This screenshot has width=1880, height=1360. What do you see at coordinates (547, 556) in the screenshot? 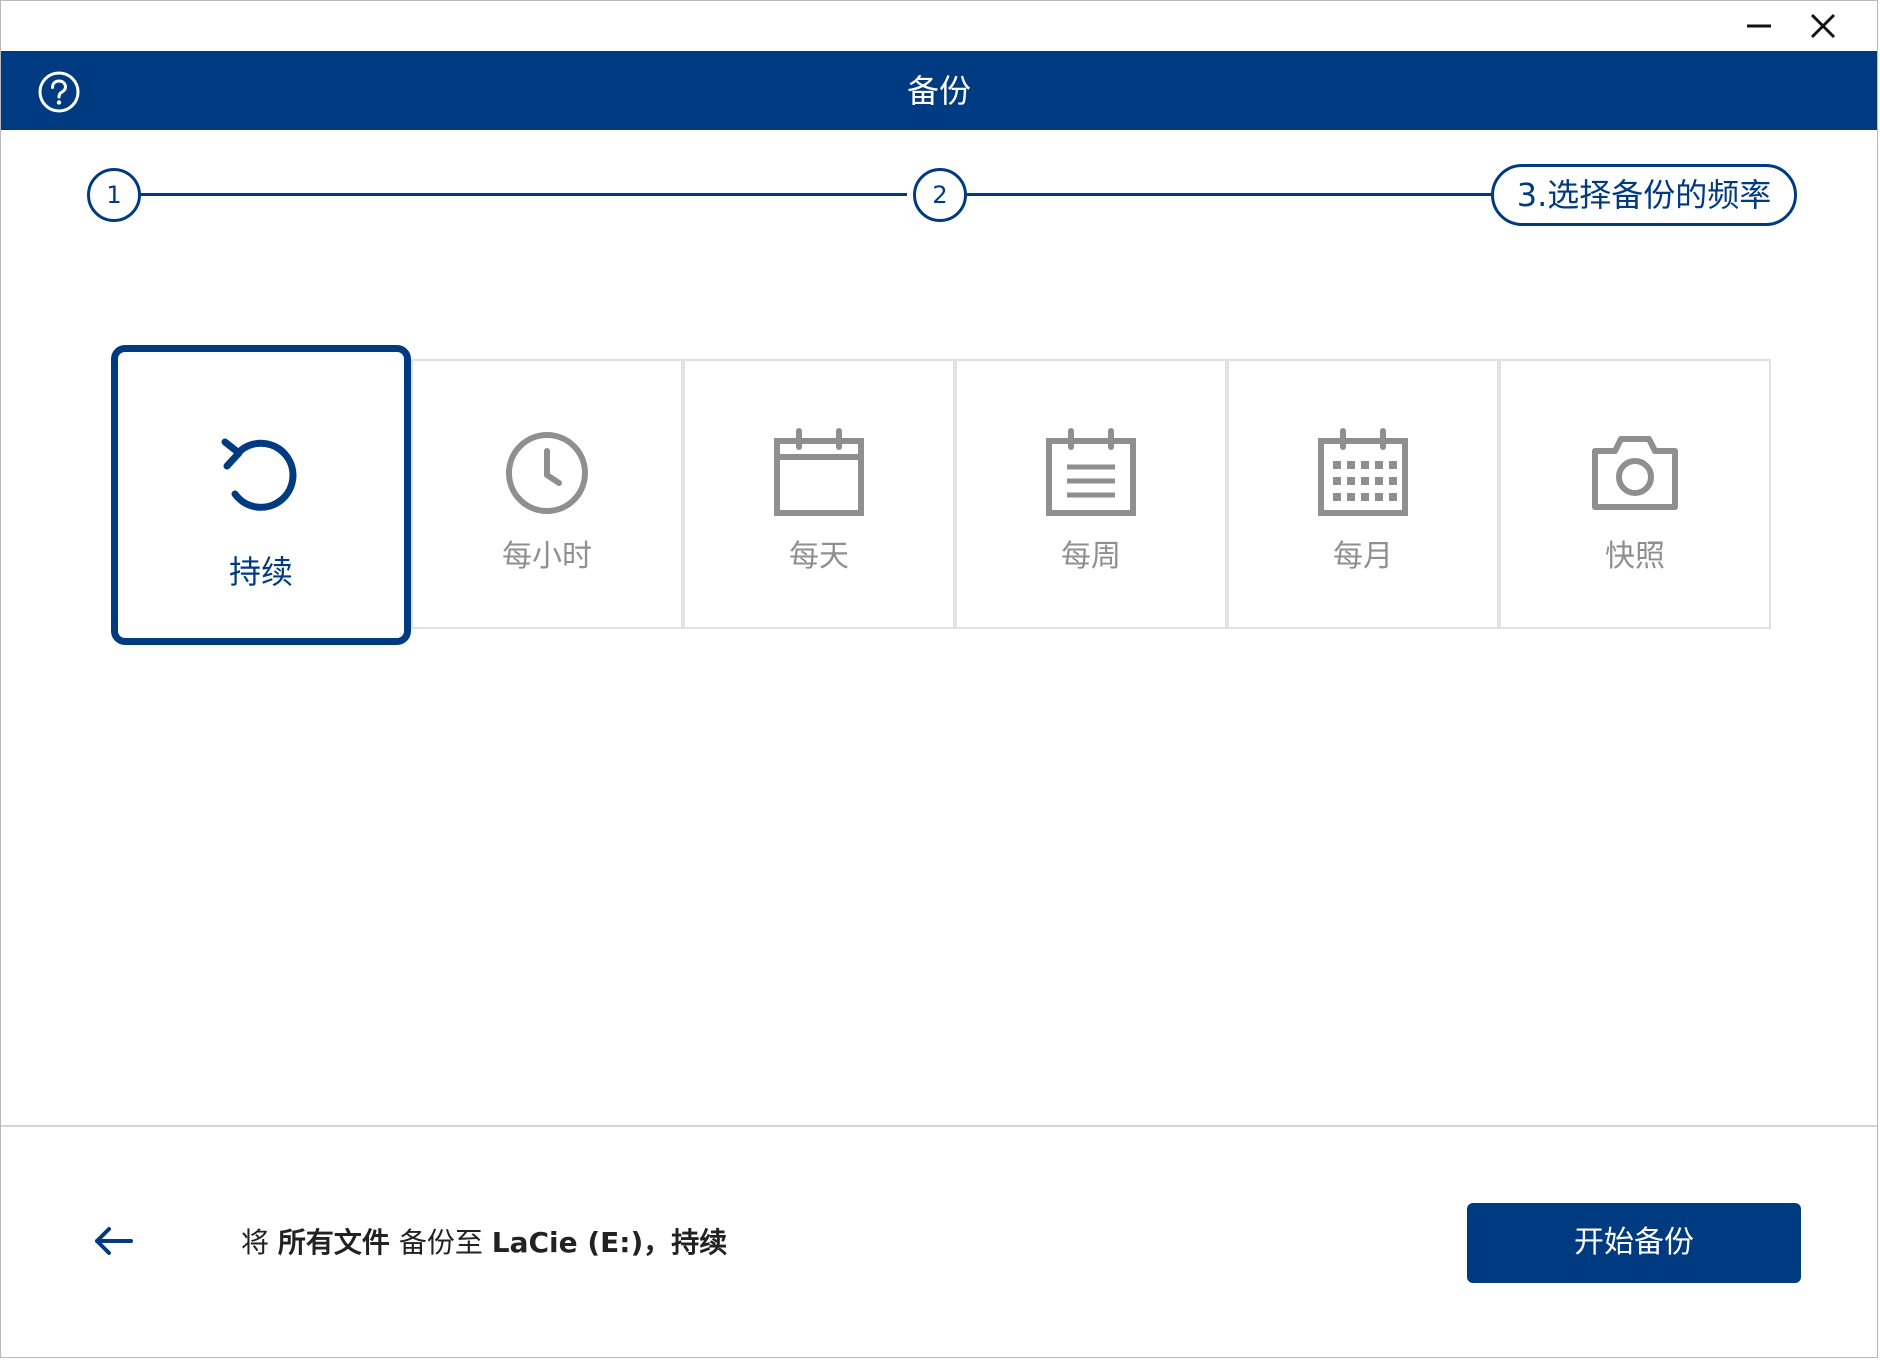
I see `option-label: 每小时` at bounding box center [547, 556].